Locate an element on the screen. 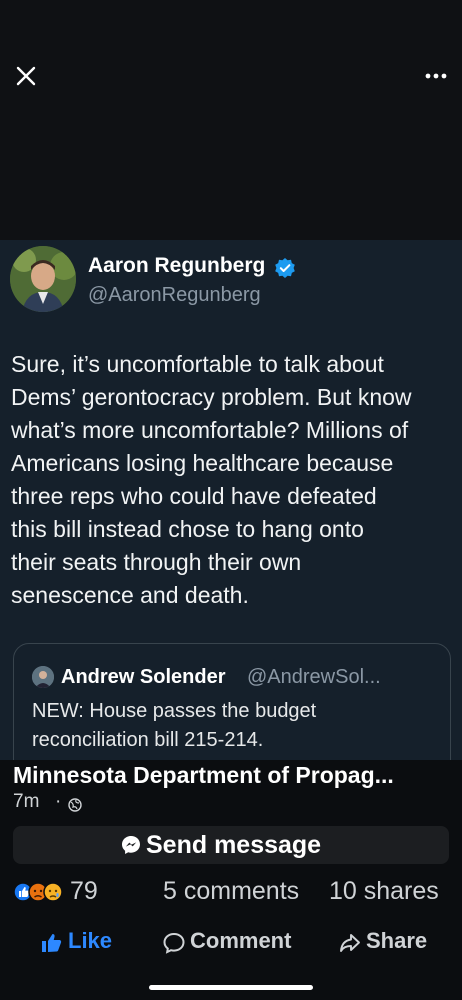  more-horizontal-icon is located at coordinates (436, 76).